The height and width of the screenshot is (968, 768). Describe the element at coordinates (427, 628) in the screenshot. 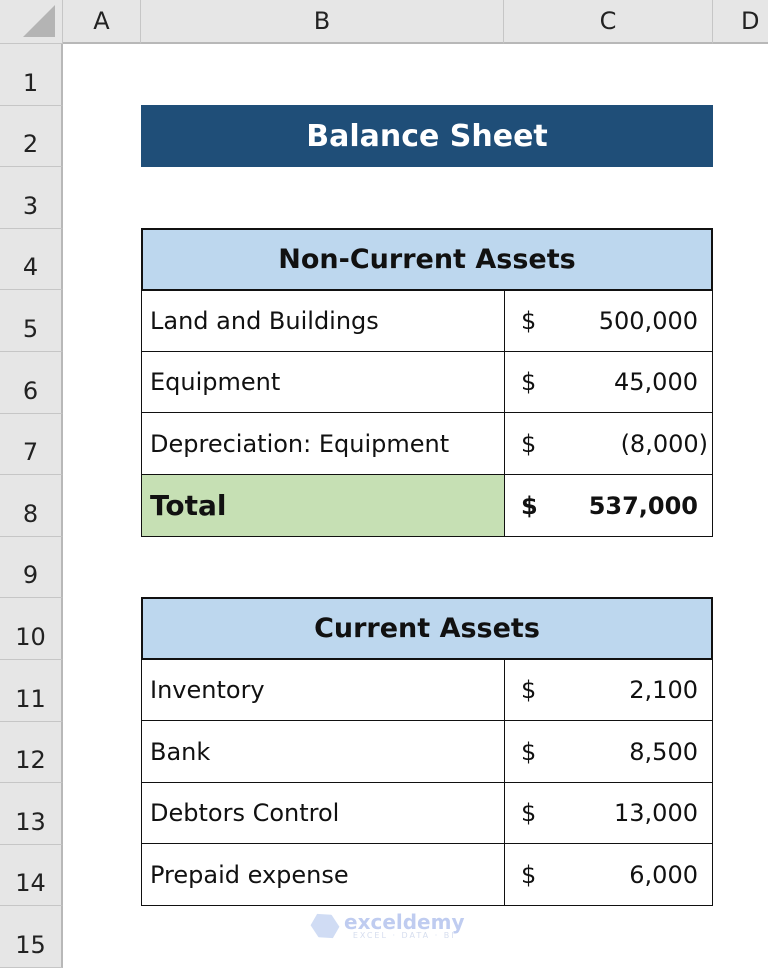

I see `current-assets-header: Current Assets` at that location.